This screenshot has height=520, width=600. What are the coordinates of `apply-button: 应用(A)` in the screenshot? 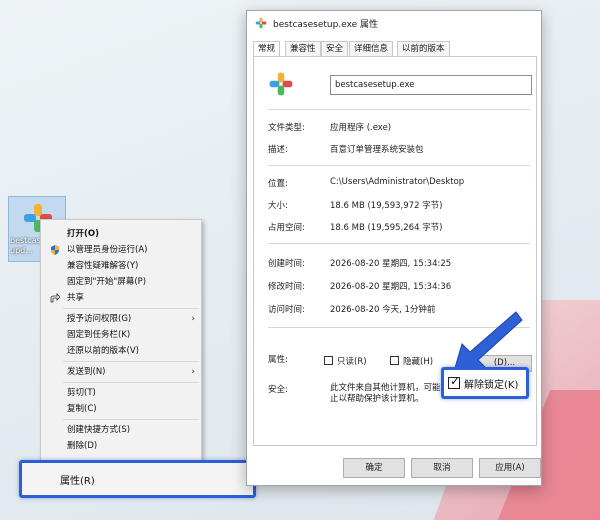 It's located at (510, 468).